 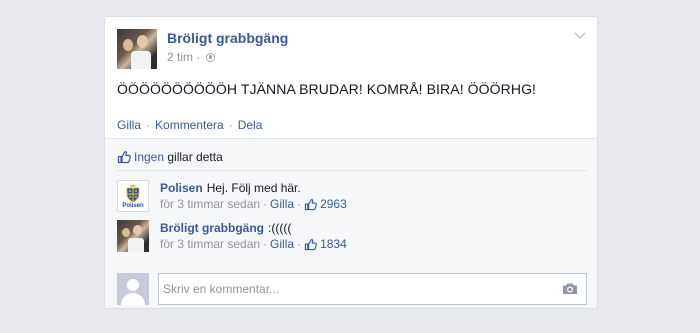 I want to click on comment-composer, so click(x=352, y=289).